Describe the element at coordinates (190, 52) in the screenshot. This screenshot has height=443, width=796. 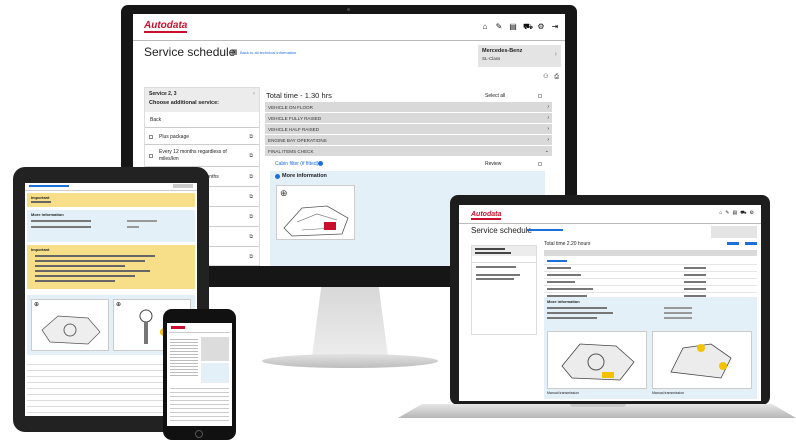
I see `page-title: Service schedule` at that location.